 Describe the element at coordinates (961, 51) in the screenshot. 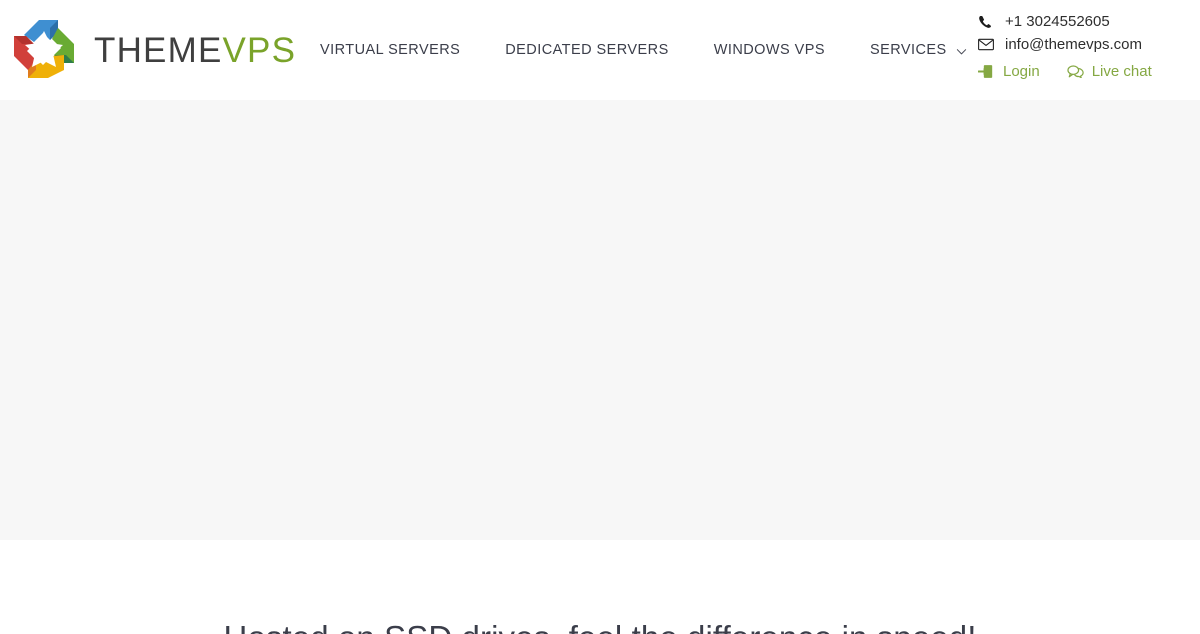

I see `chevron-down-icon` at that location.